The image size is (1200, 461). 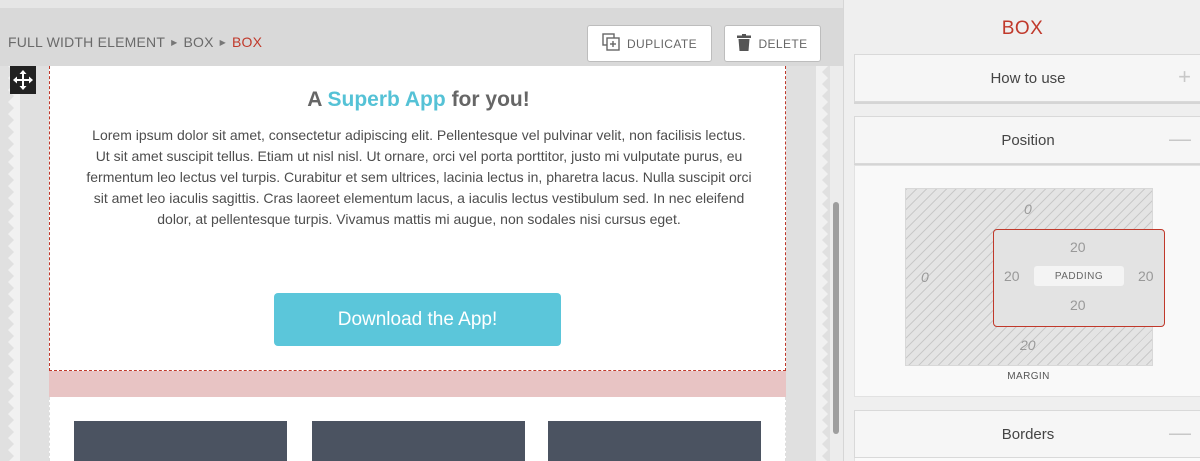 What do you see at coordinates (490, 99) in the screenshot?
I see `headline-suffix: for you!` at bounding box center [490, 99].